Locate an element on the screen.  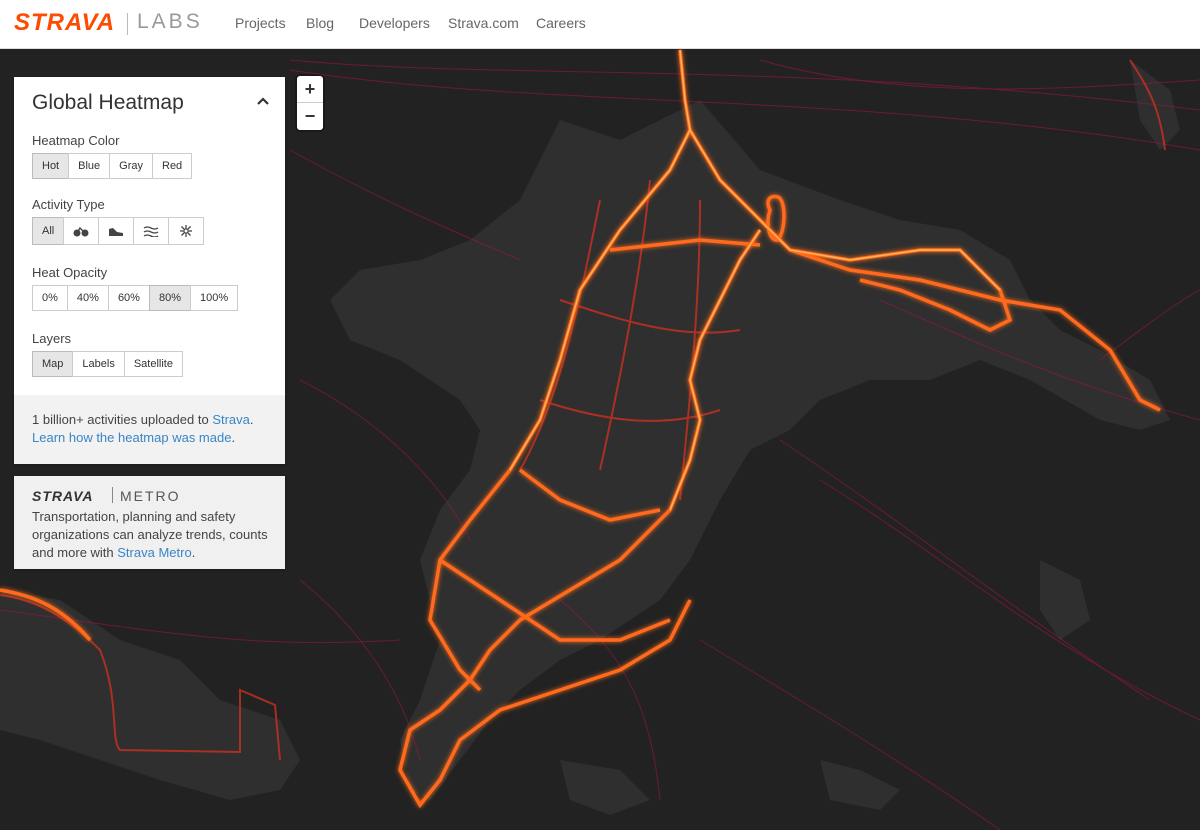
opacity-40-button: 40% is located at coordinates (87, 298).